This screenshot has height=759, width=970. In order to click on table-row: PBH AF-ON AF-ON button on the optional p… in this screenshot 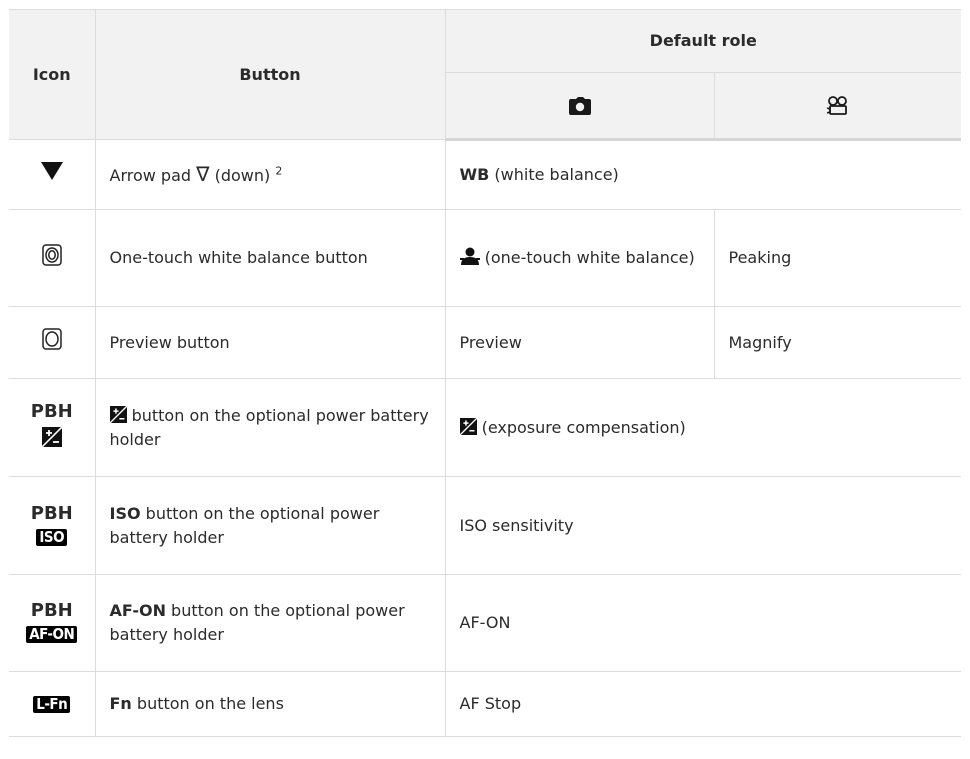, I will do `click(485, 623)`.